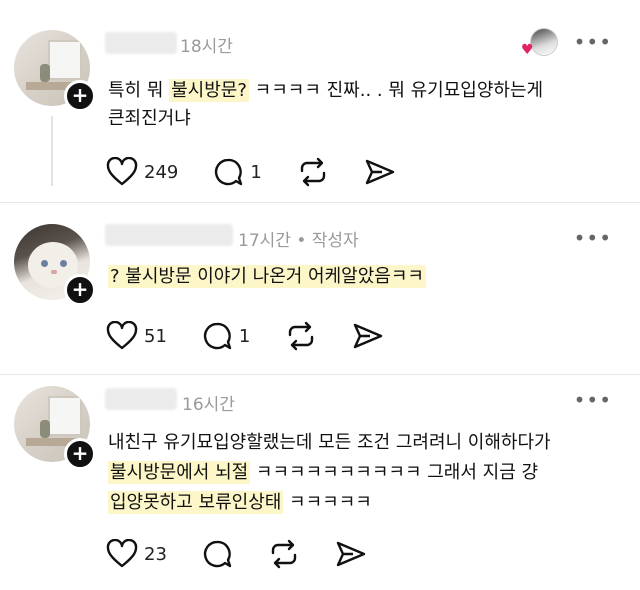  Describe the element at coordinates (262, 336) in the screenshot. I see `post-actions: 51 1` at that location.